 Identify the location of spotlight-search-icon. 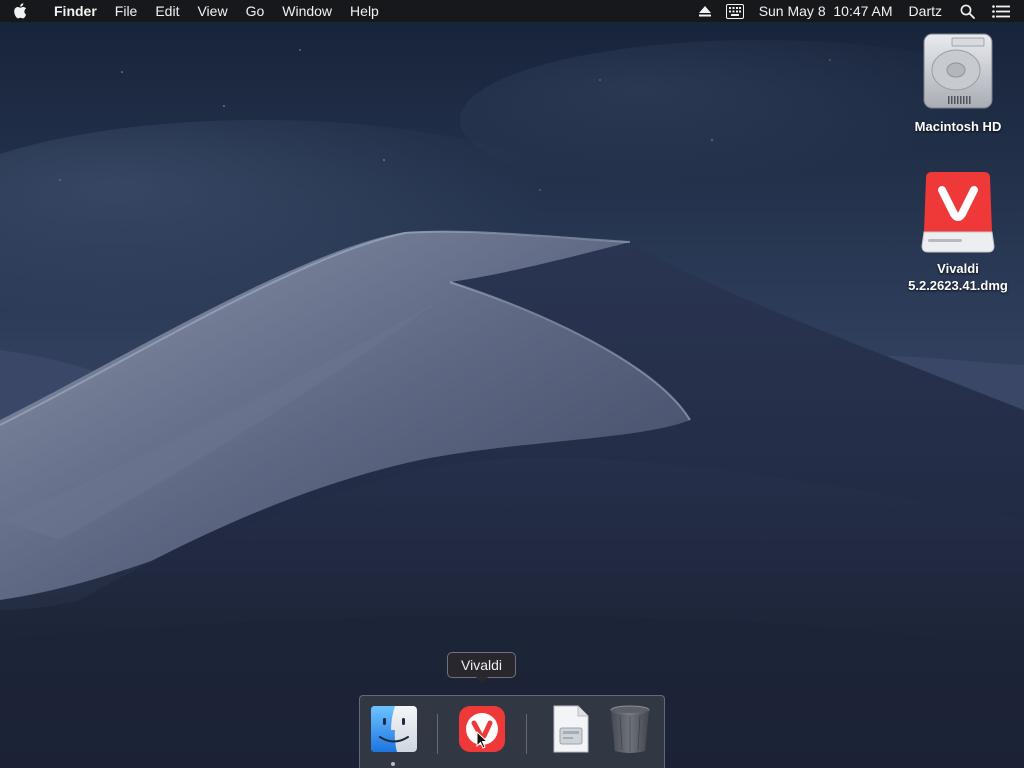
(967, 11).